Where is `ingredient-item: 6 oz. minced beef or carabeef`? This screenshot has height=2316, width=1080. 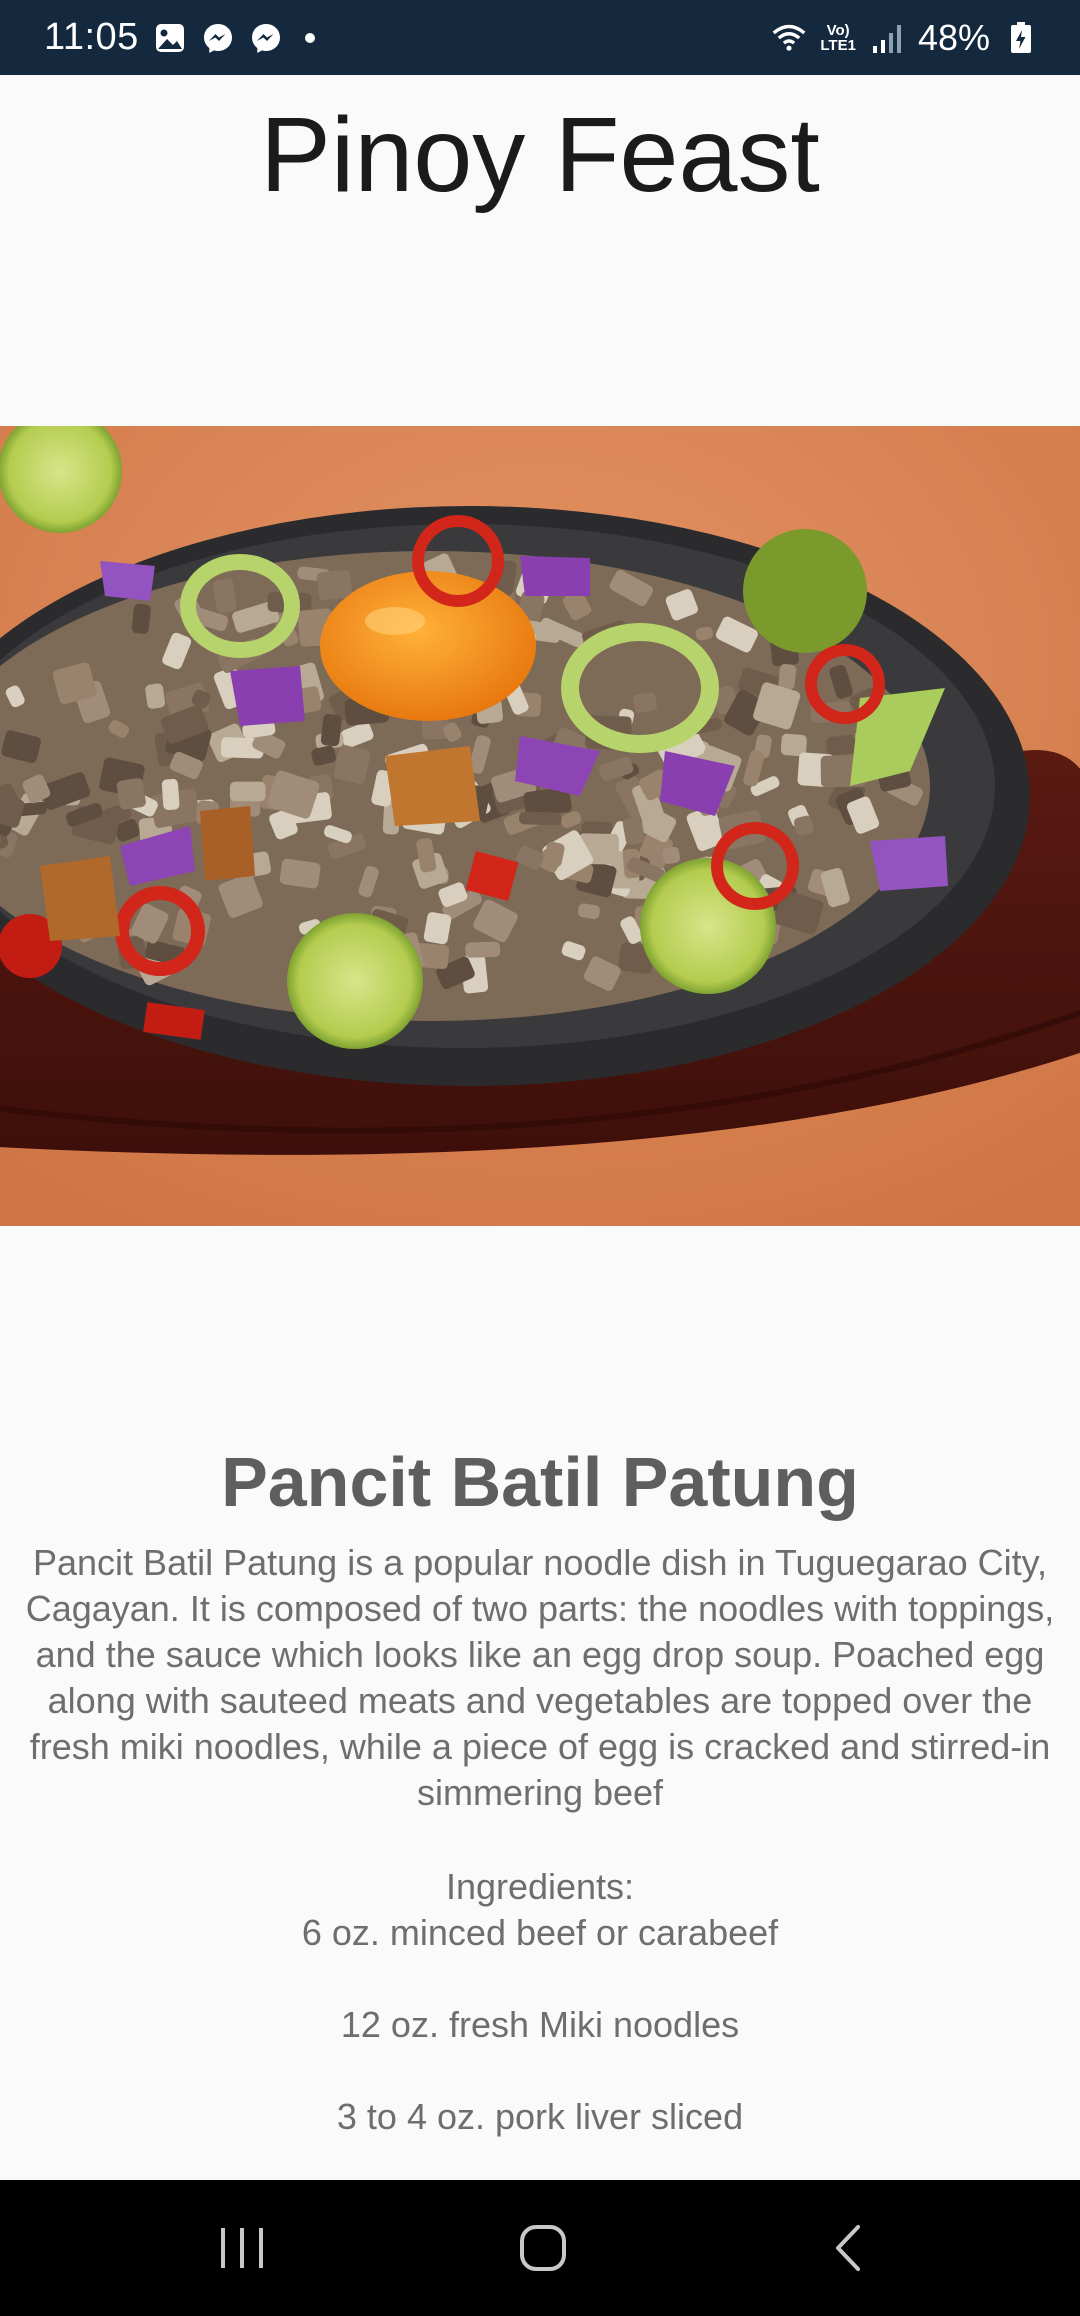 ingredient-item: 6 oz. minced beef or carabeef is located at coordinates (540, 1932).